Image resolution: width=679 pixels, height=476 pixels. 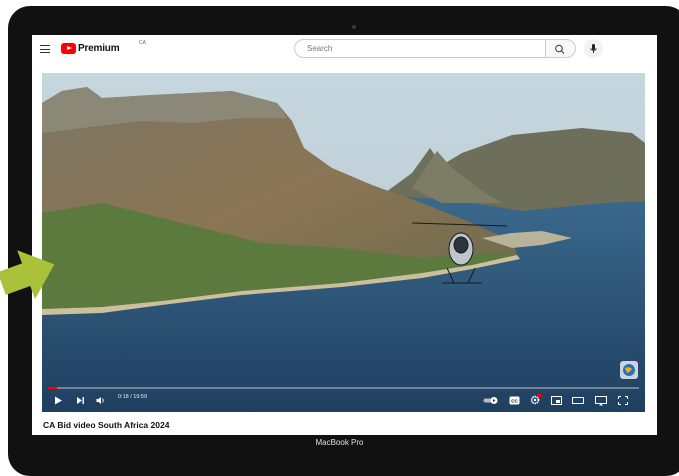 What do you see at coordinates (343, 397) in the screenshot?
I see `player-controls: 0:18 / 19:59 CC` at bounding box center [343, 397].